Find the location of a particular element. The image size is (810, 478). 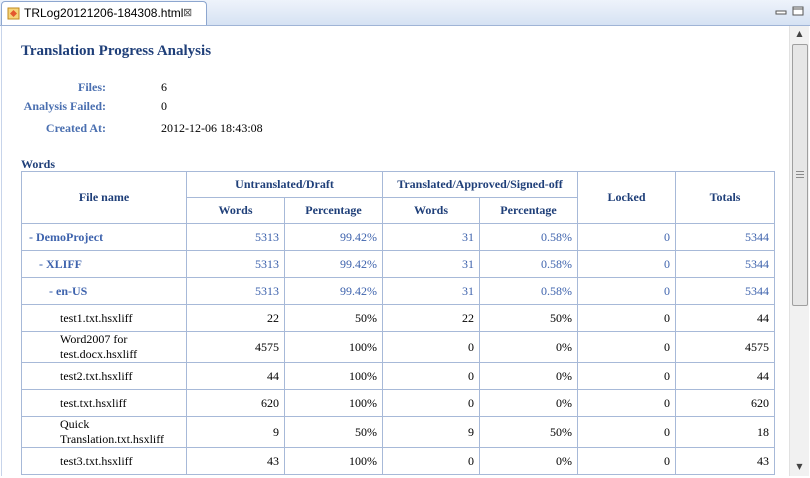

analysis-failed-label: Analysis Failed: is located at coordinates (64, 106).